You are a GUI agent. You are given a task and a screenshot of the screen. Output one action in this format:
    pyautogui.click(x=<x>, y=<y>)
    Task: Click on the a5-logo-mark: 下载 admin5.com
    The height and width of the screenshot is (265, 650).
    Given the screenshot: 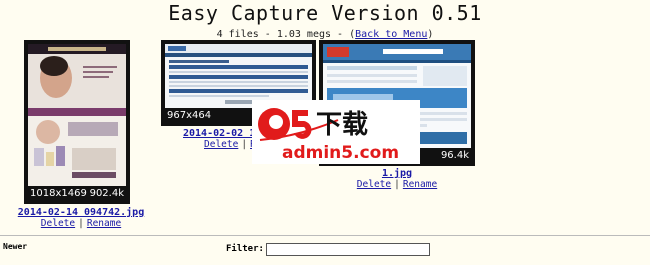 What is the action you would take?
    pyautogui.click(x=336, y=132)
    